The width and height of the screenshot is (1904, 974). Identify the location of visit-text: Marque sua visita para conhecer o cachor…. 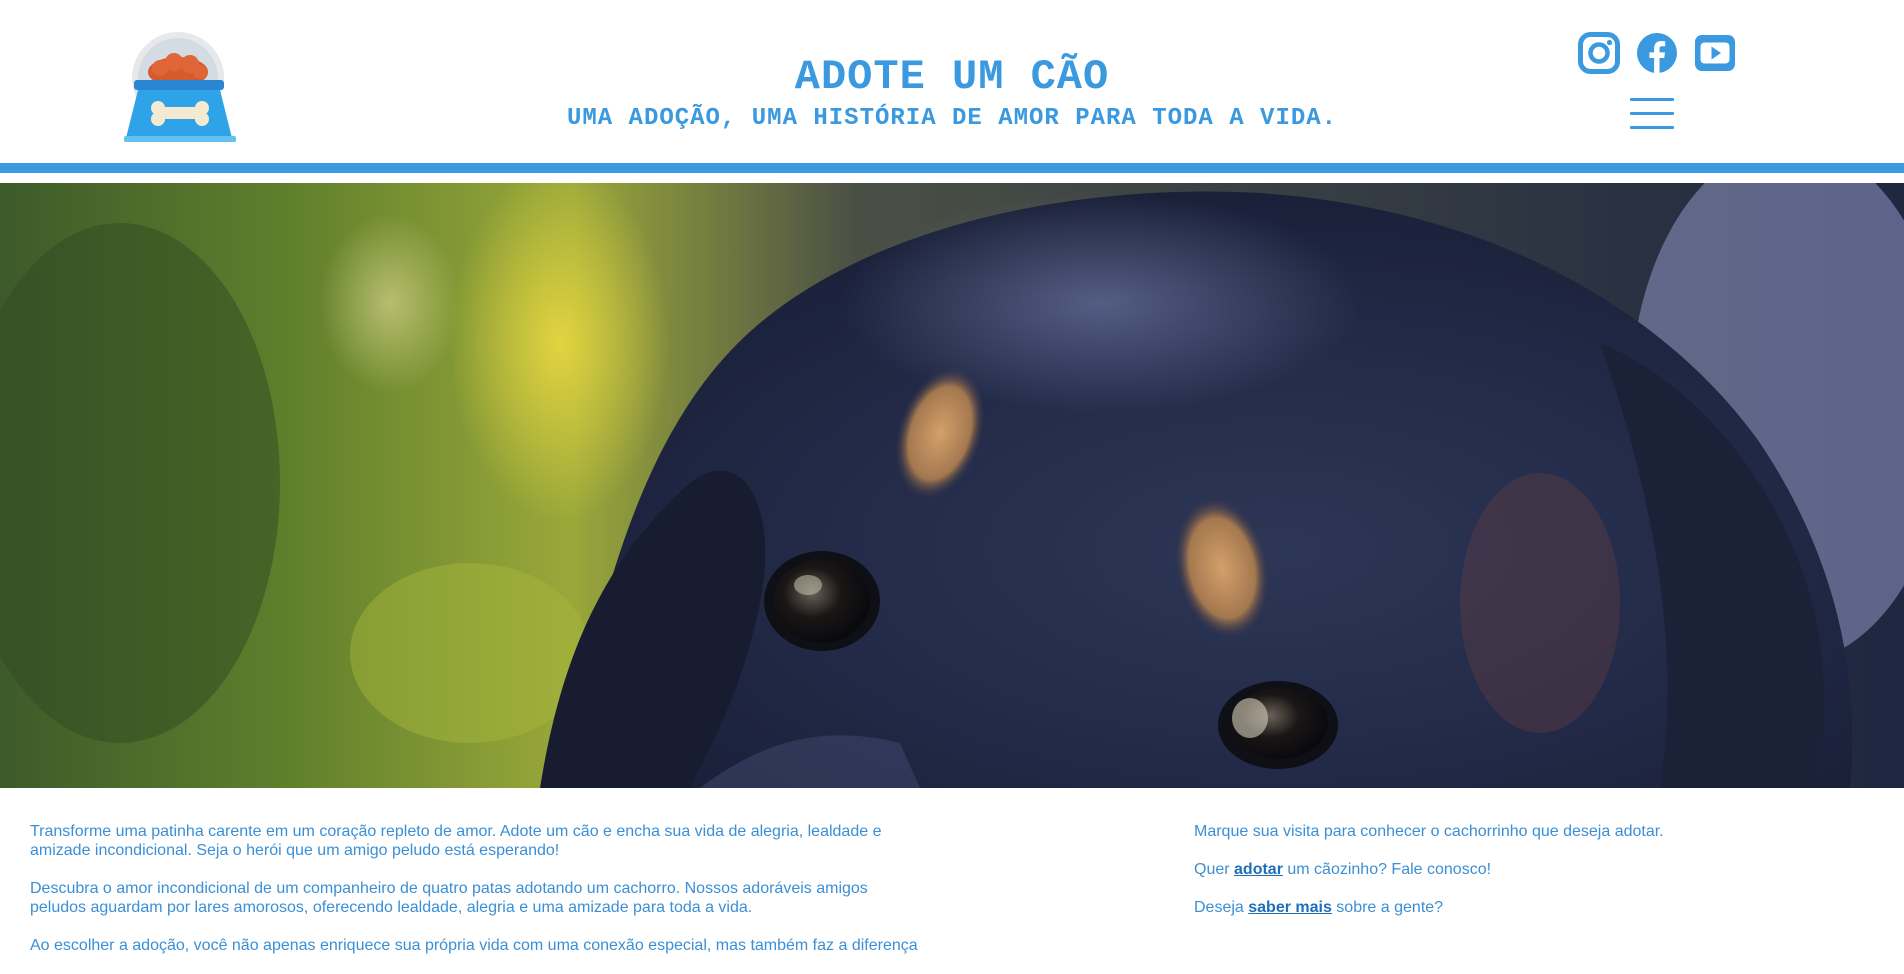
(1429, 831).